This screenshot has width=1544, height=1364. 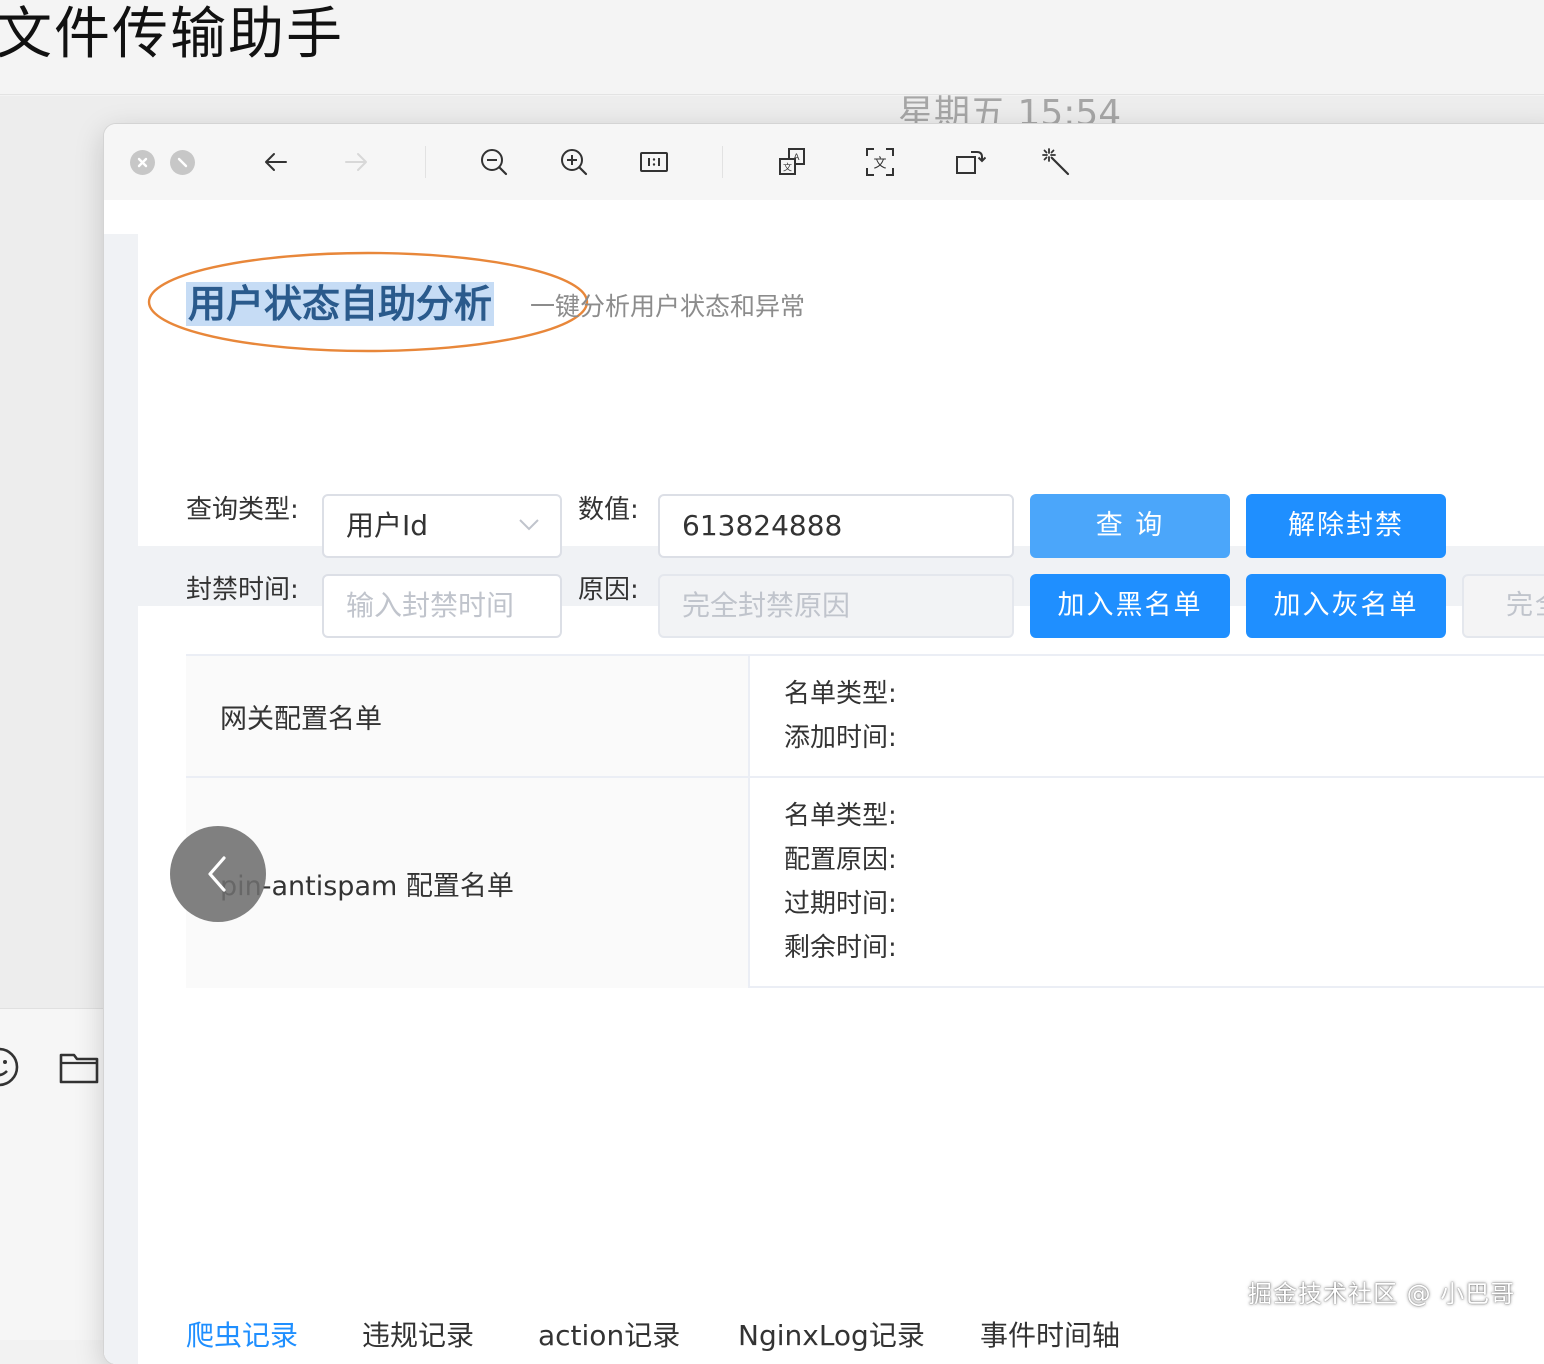 I want to click on tab-nginxlog-records: NginxLog记录, so click(x=831, y=1336).